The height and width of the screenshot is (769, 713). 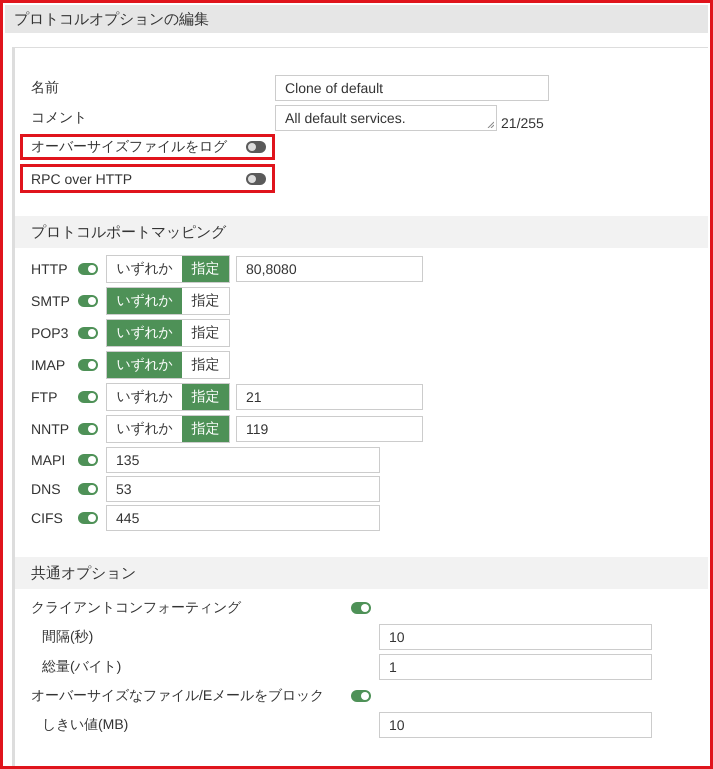 What do you see at coordinates (51, 301) in the screenshot?
I see `protocol-label: SMTP` at bounding box center [51, 301].